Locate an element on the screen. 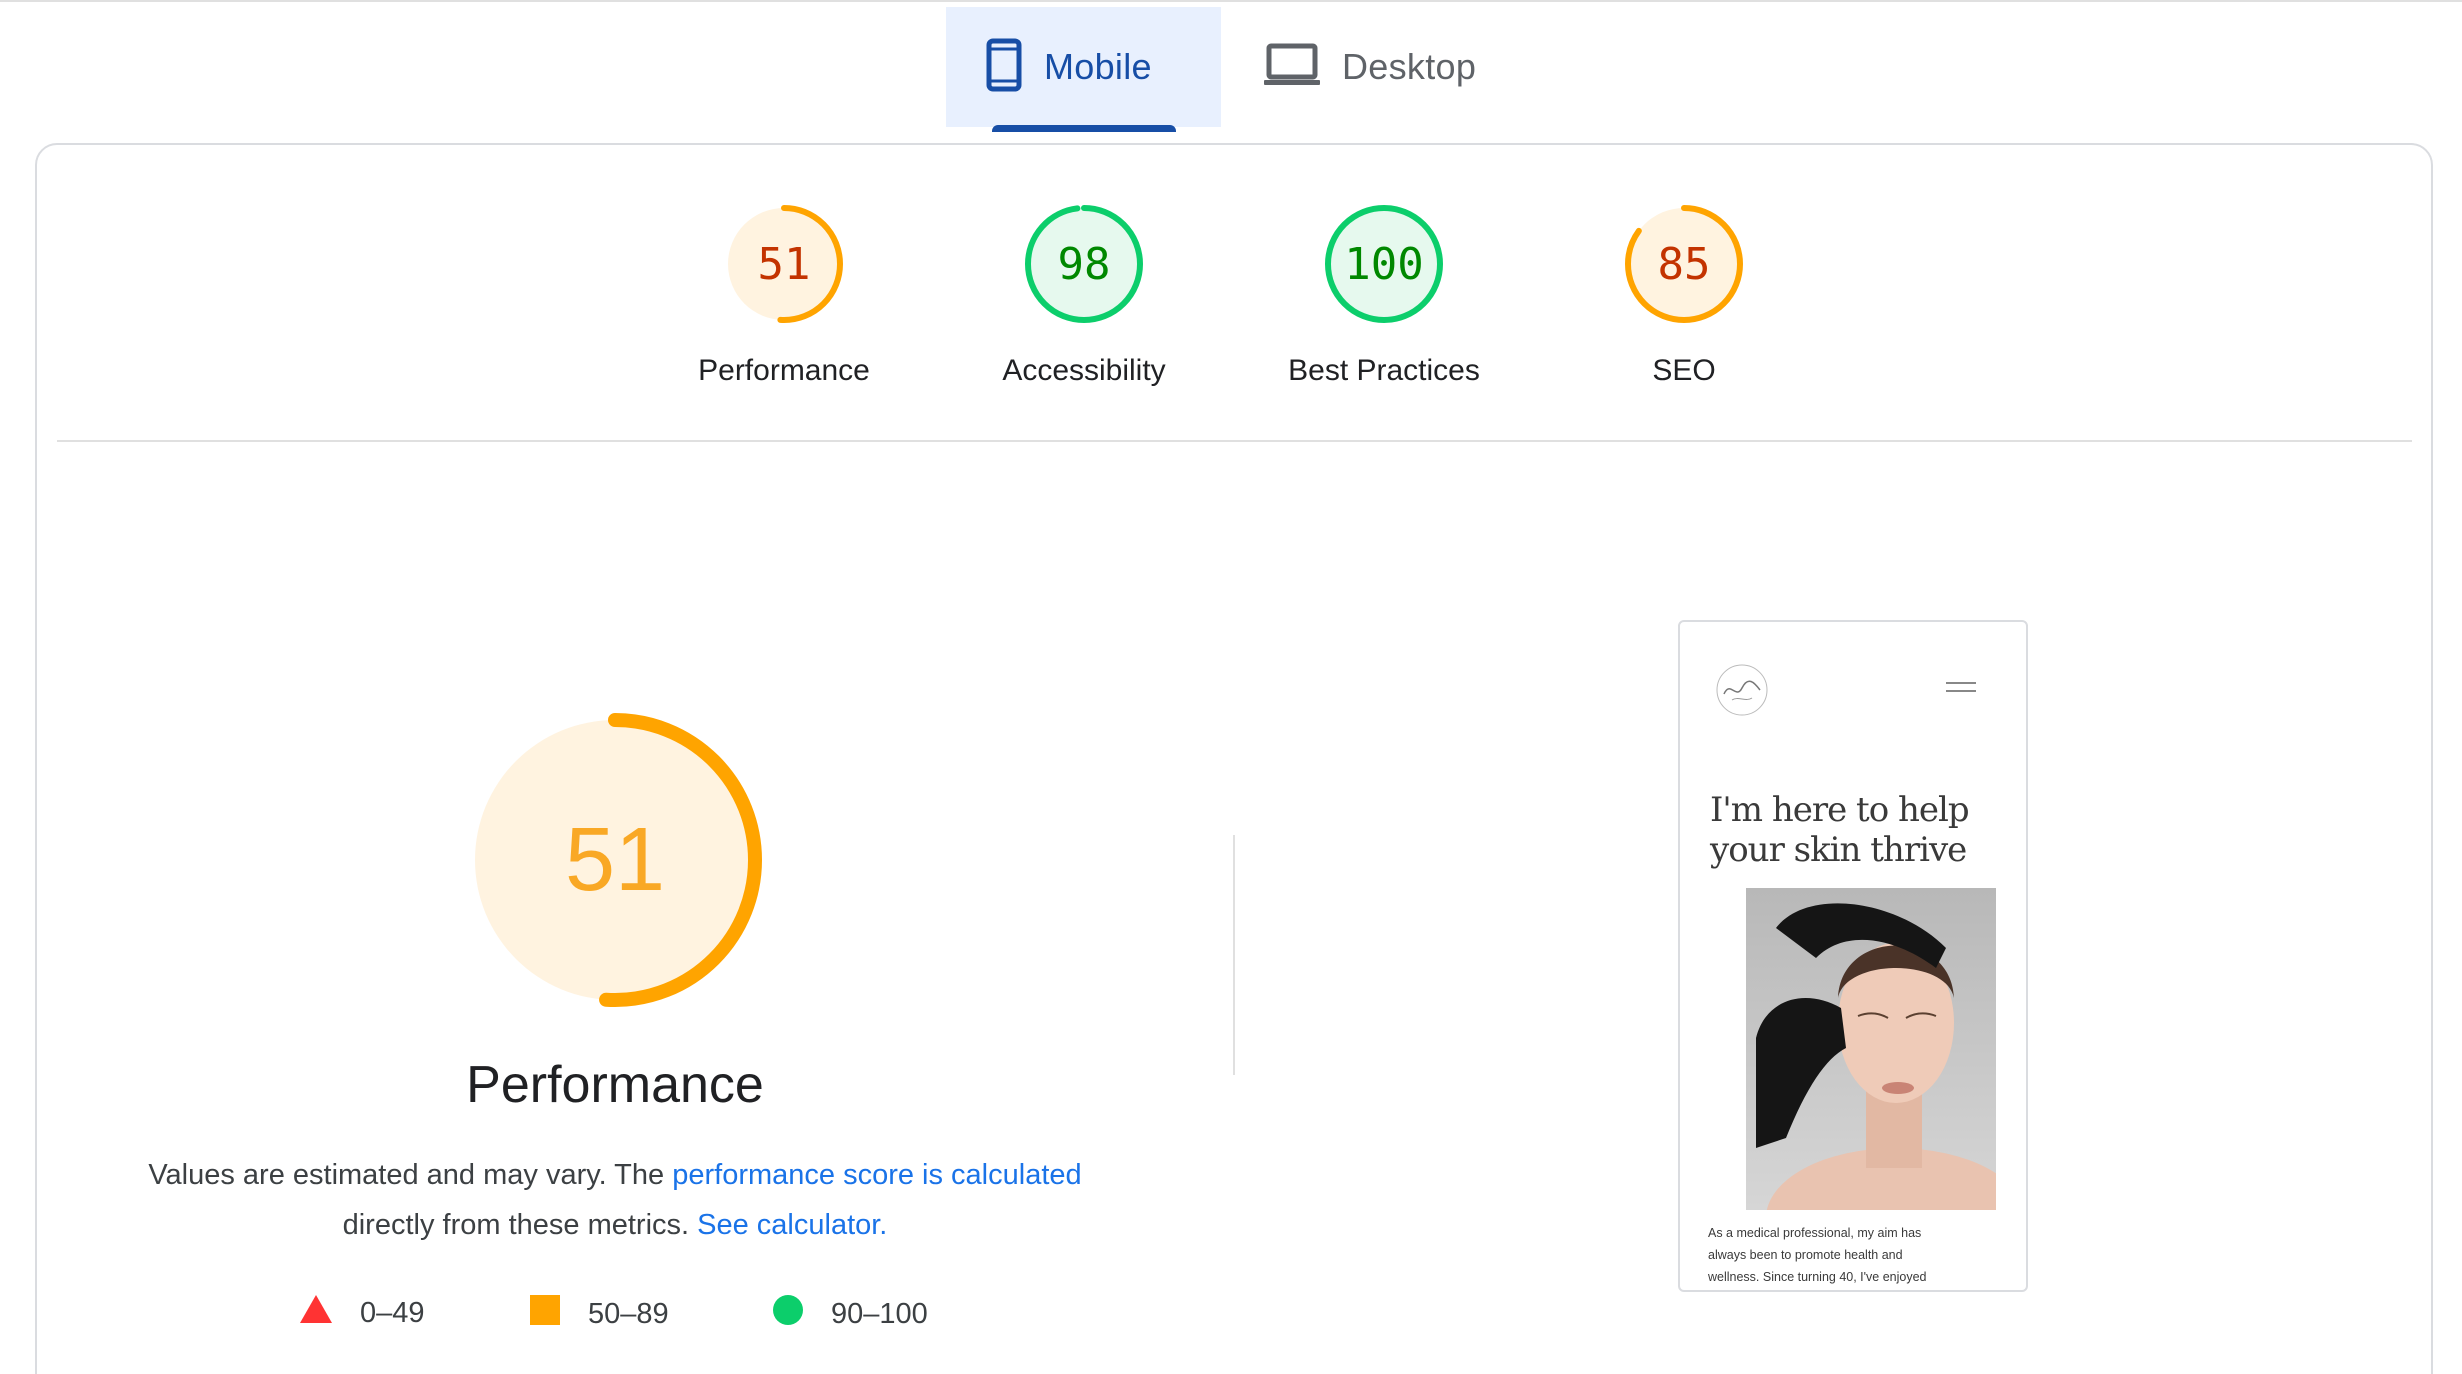 The height and width of the screenshot is (1374, 2462). big-score-value: 51 is located at coordinates (615, 859).